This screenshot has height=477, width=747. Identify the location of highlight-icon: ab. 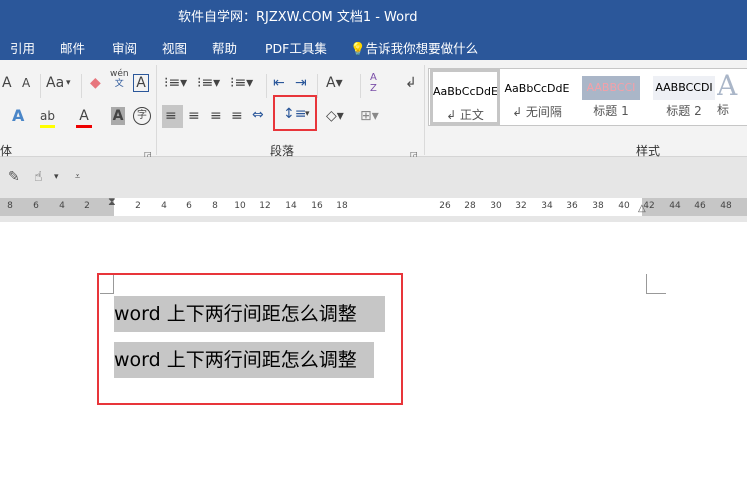
(47, 117).